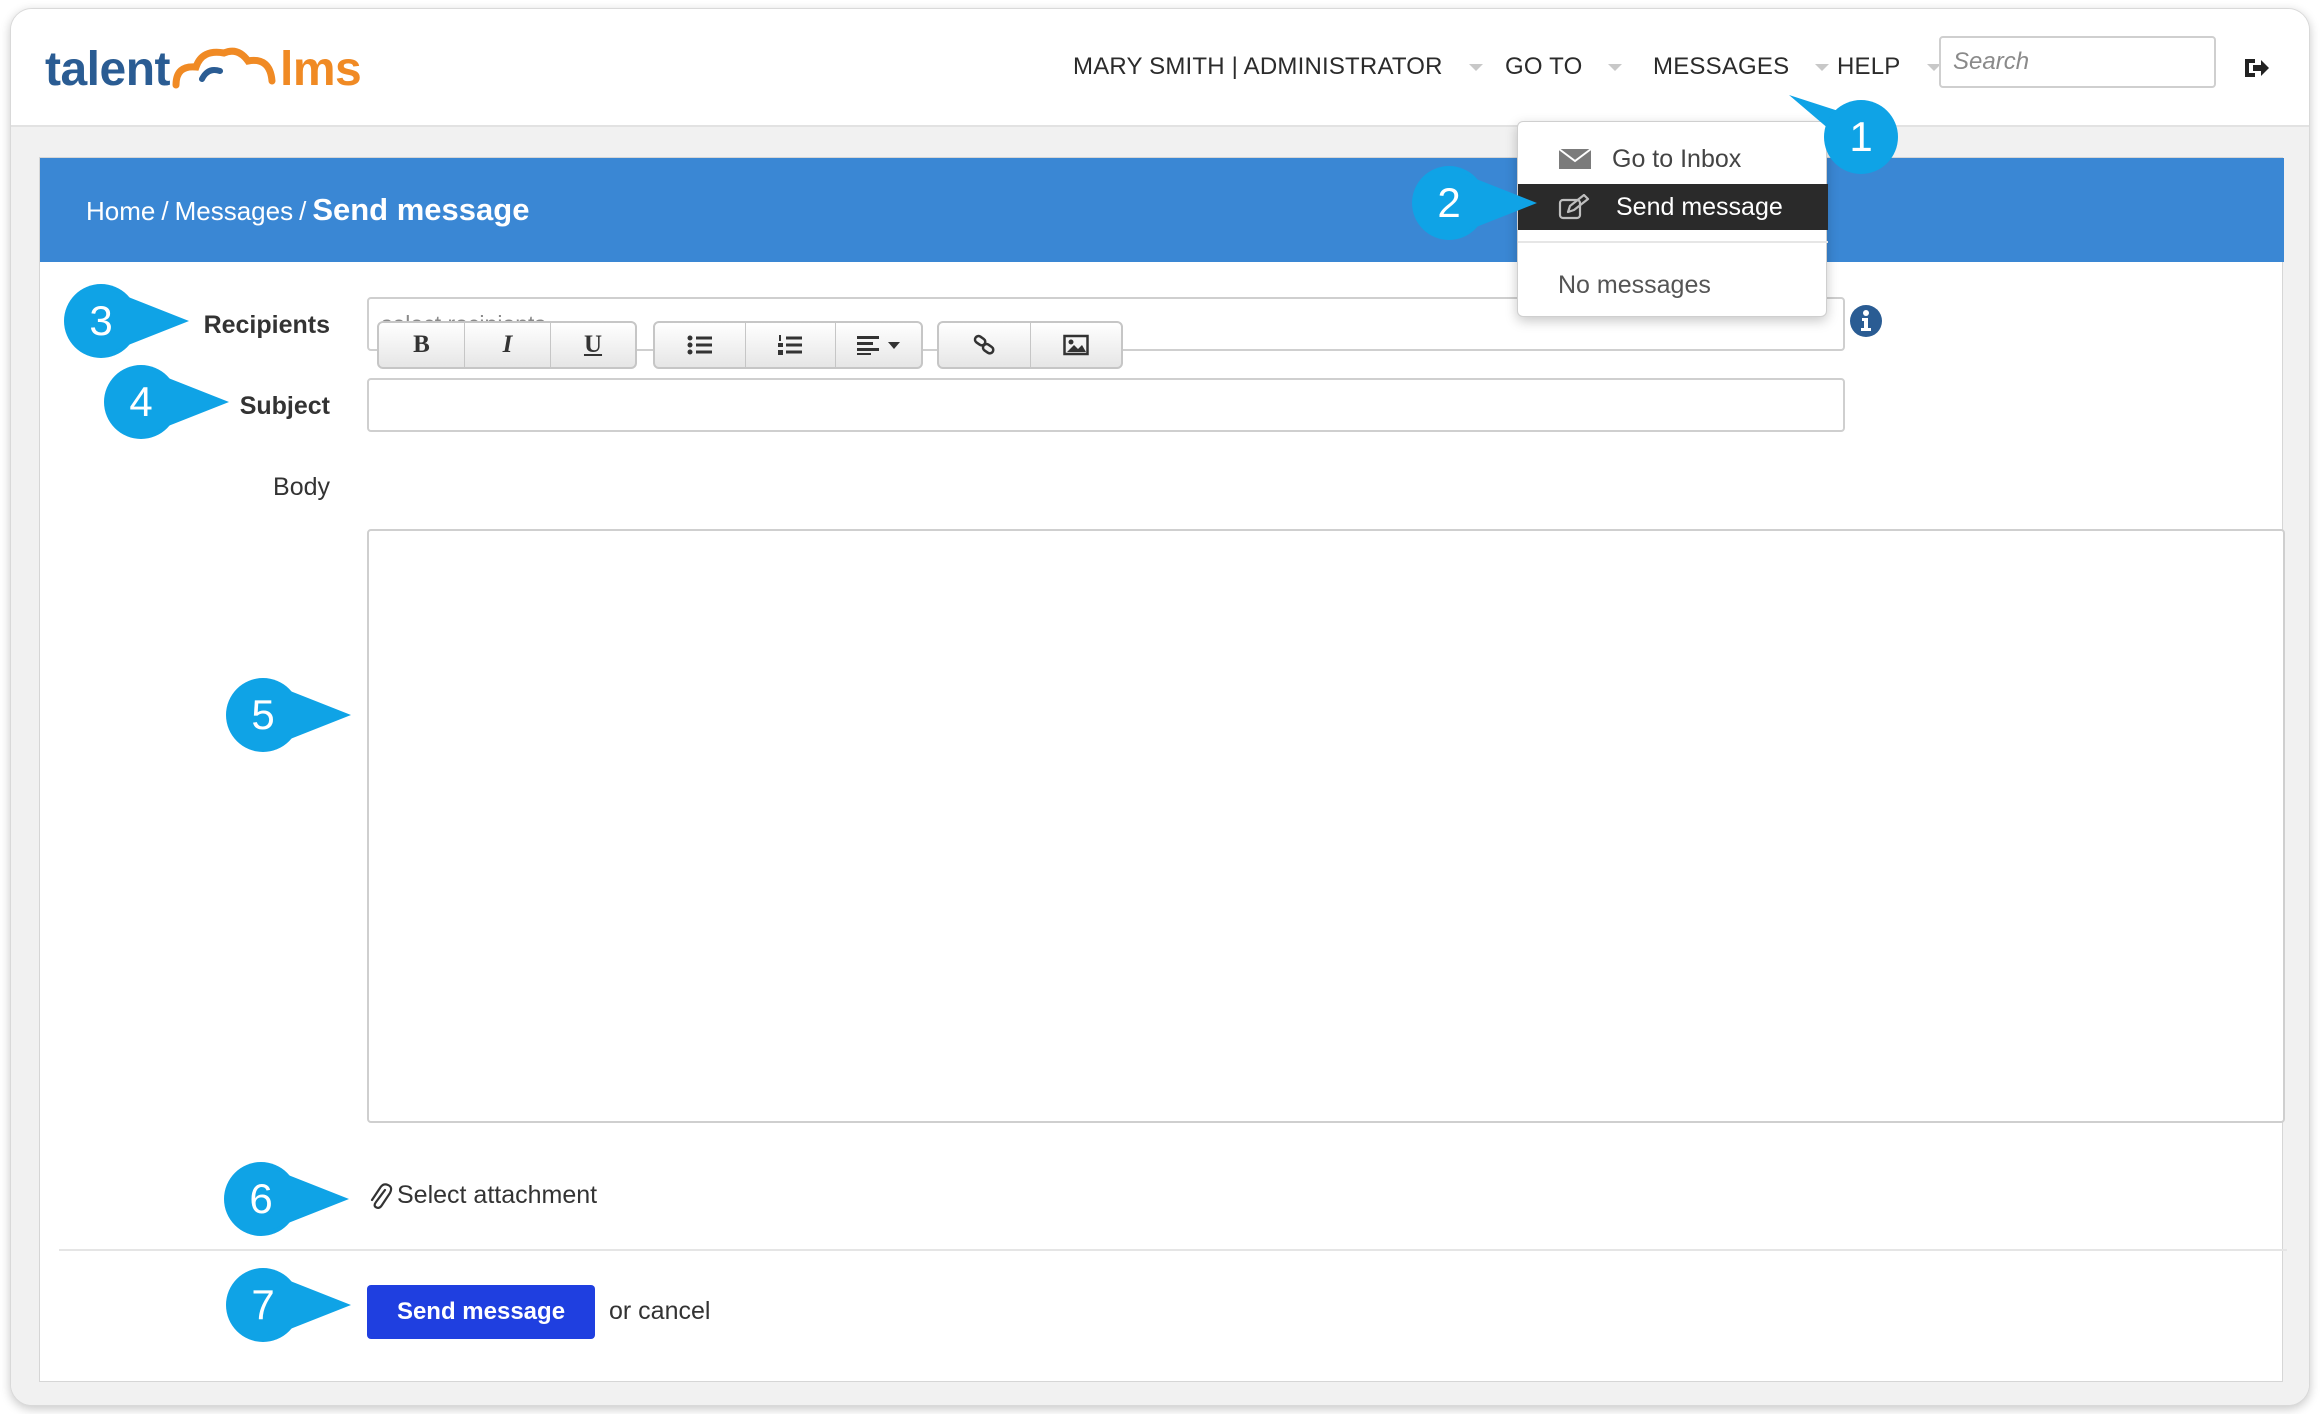  Describe the element at coordinates (1575, 158) in the screenshot. I see `envelope-icon` at that location.